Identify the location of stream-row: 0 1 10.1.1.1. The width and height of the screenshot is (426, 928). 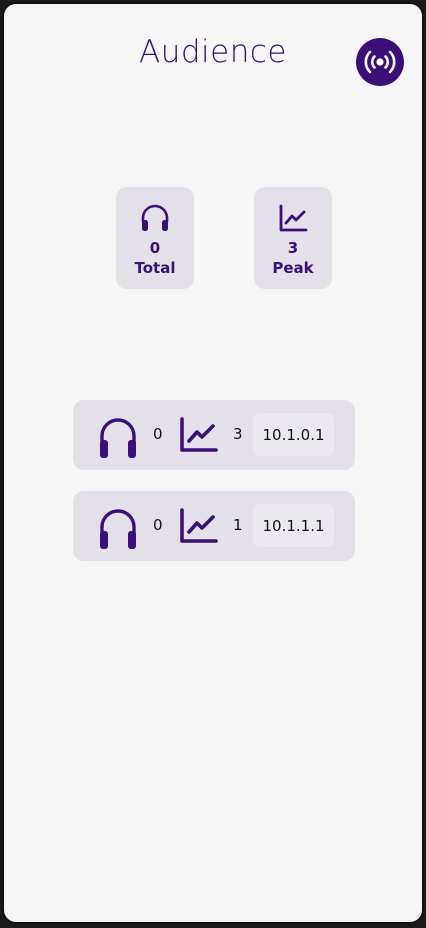
(214, 526).